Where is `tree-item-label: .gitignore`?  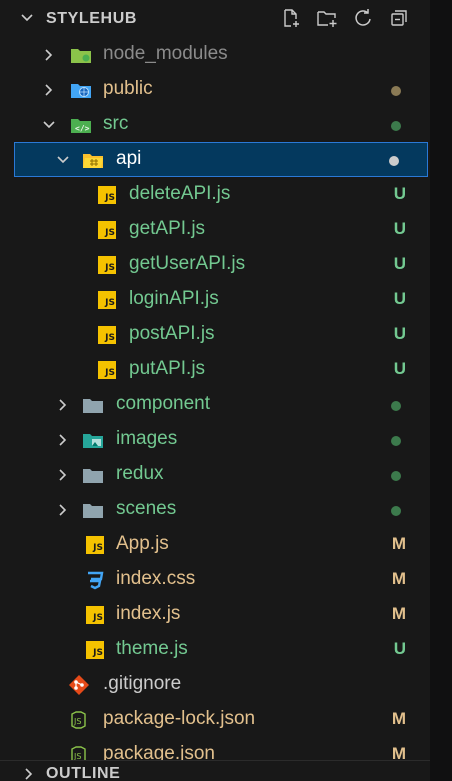
tree-item-label: .gitignore is located at coordinates (142, 683).